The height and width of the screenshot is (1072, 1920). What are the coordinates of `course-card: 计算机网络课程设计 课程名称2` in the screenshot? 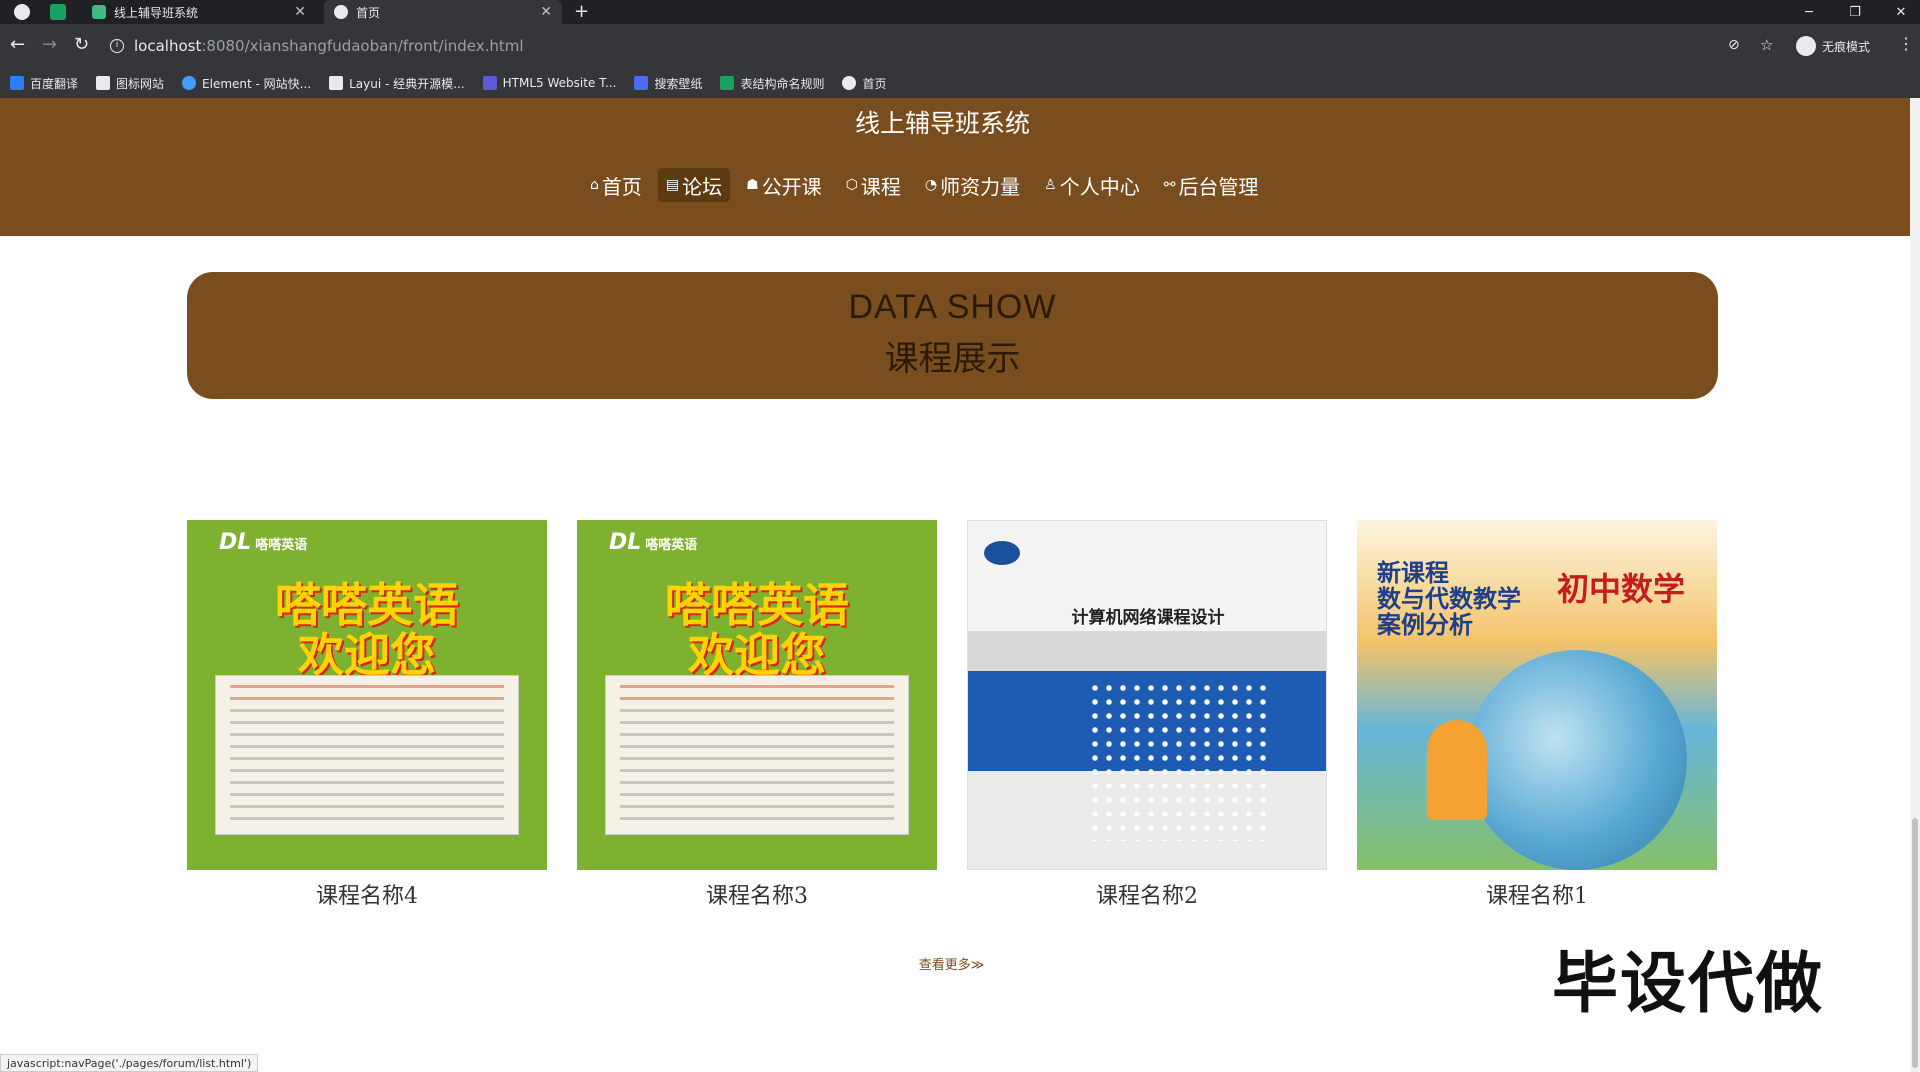 It's located at (1147, 715).